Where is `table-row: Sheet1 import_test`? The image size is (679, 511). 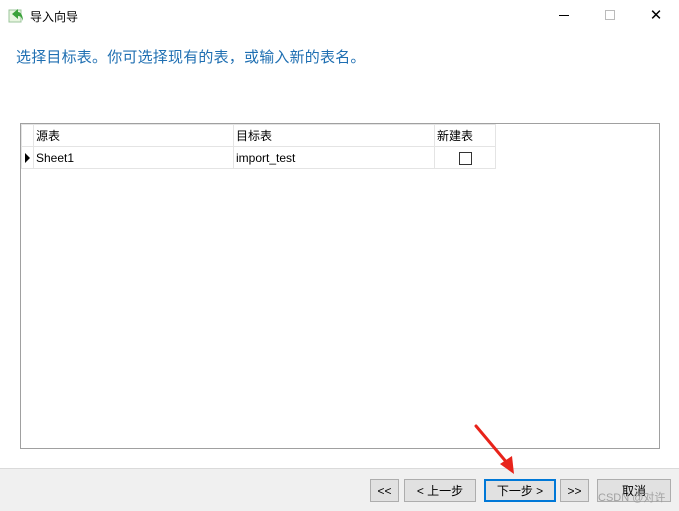 table-row: Sheet1 import_test is located at coordinates (258, 157).